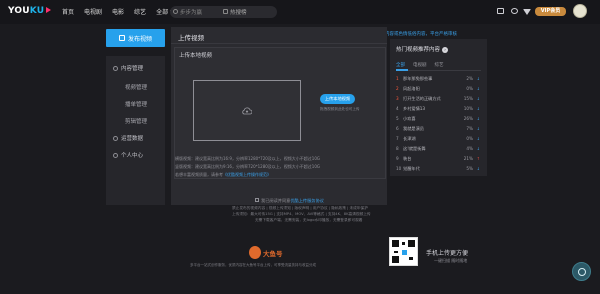 The image size is (600, 294). I want to click on list-item: 5 小欢喜 26% ↓, so click(438, 120).